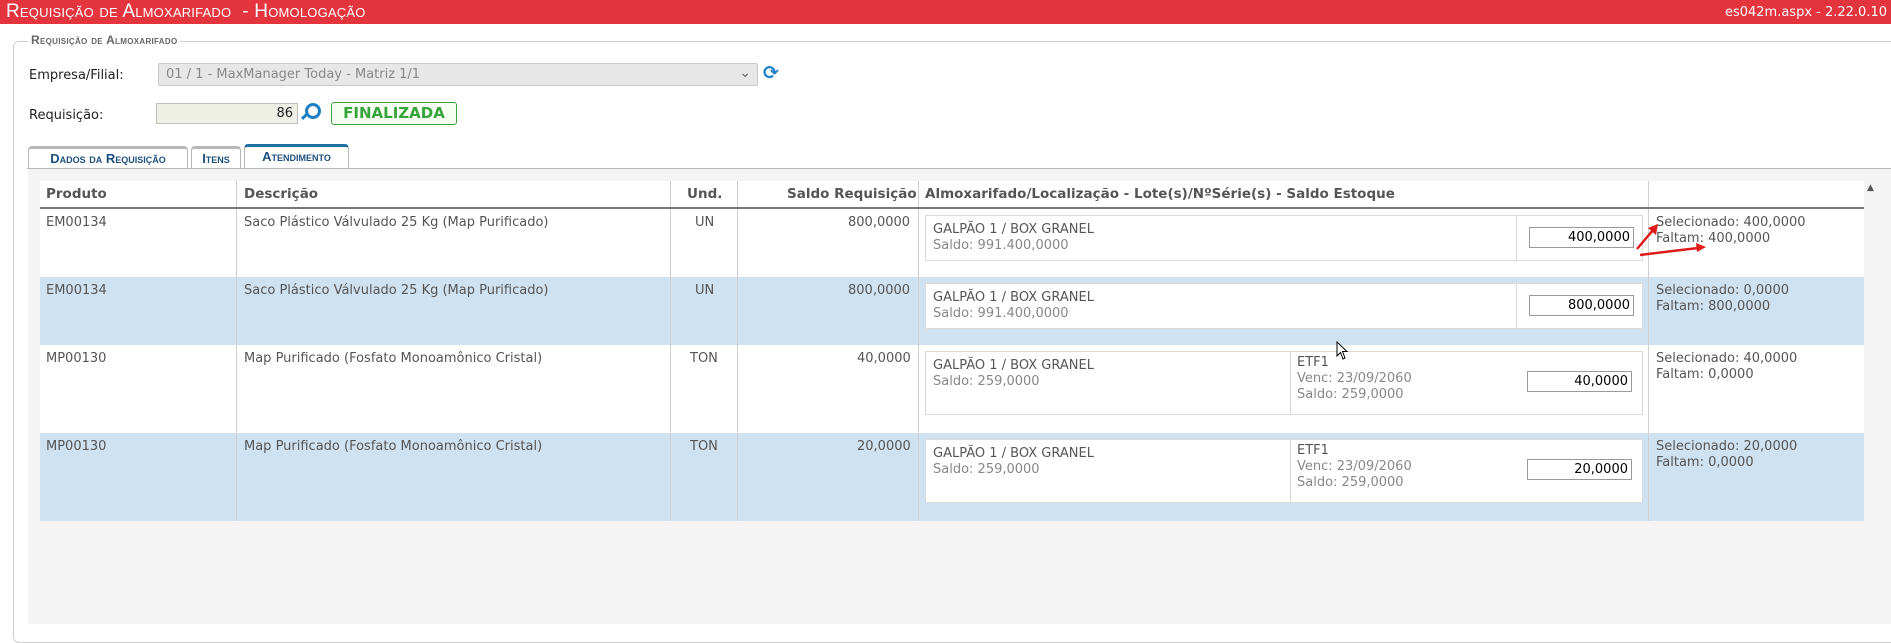 This screenshot has height=643, width=1891. I want to click on chevron-down-icon: ⌄, so click(745, 73).